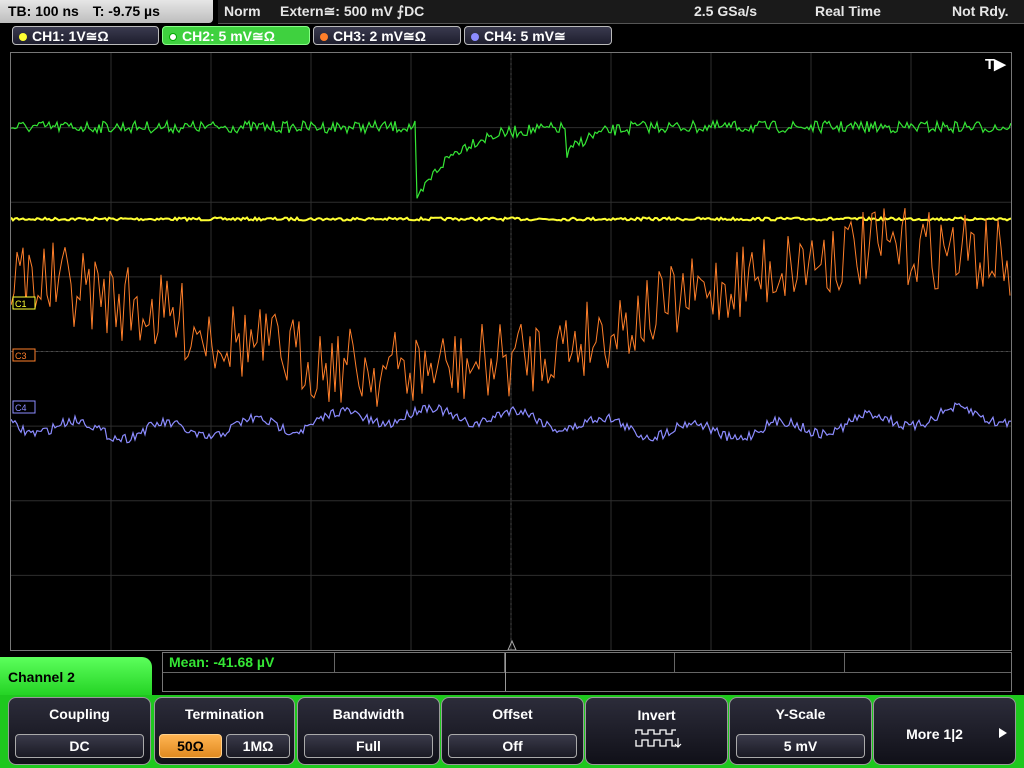 The image size is (1024, 768). I want to click on invert-softkey: Invert, so click(656, 731).